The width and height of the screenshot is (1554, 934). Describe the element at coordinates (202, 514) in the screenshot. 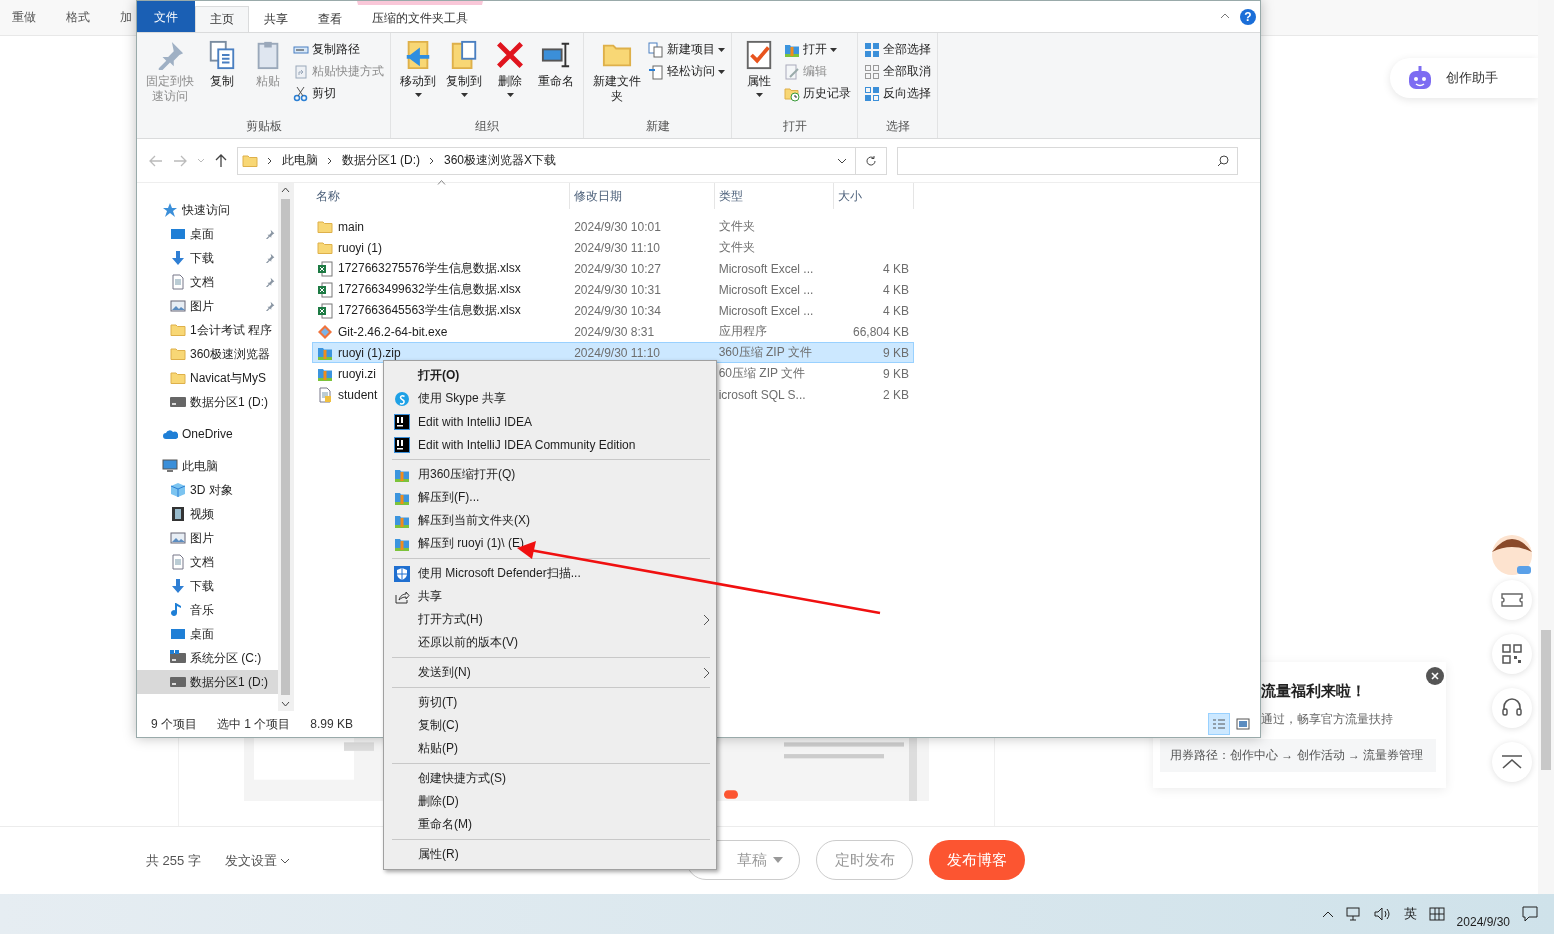

I see `nav-label: 视频` at that location.